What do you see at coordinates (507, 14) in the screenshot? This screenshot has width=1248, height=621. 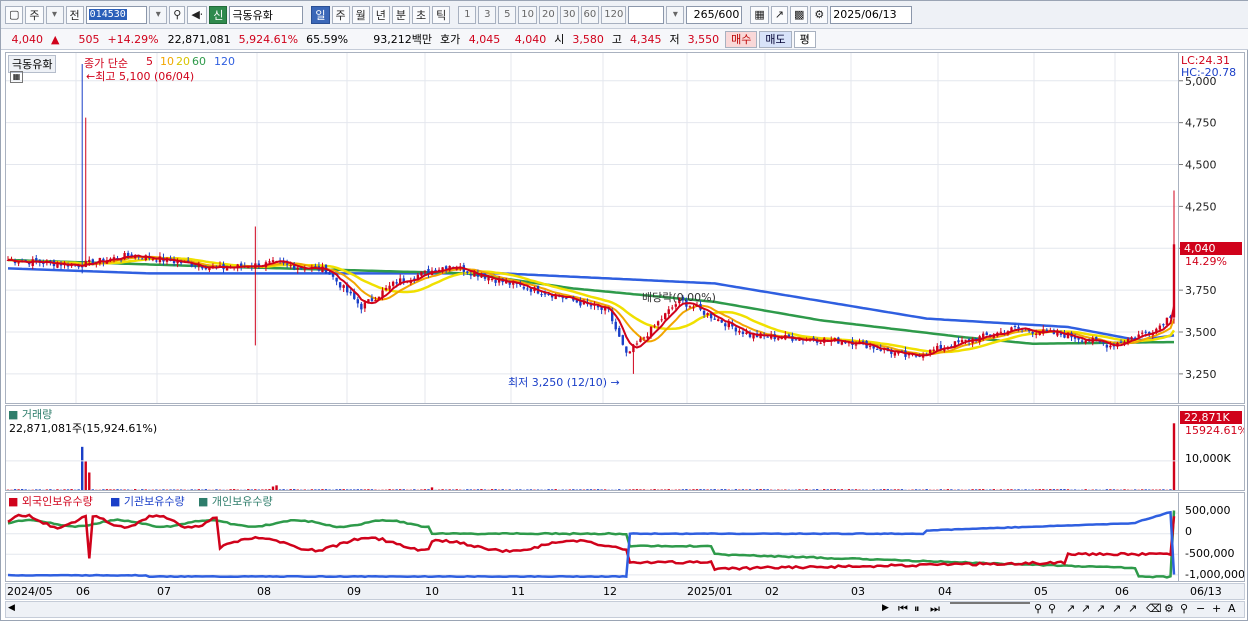 I see `interval-5: 5` at bounding box center [507, 14].